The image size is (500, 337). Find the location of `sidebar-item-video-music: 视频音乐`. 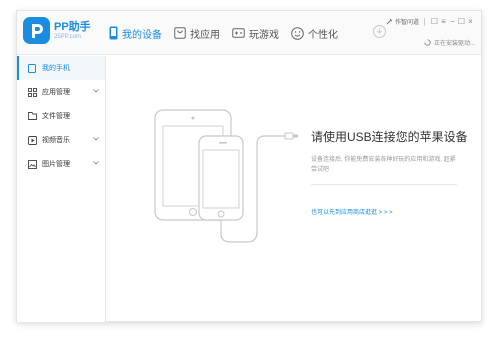

sidebar-item-video-music: 视频音乐 is located at coordinates (61, 140).